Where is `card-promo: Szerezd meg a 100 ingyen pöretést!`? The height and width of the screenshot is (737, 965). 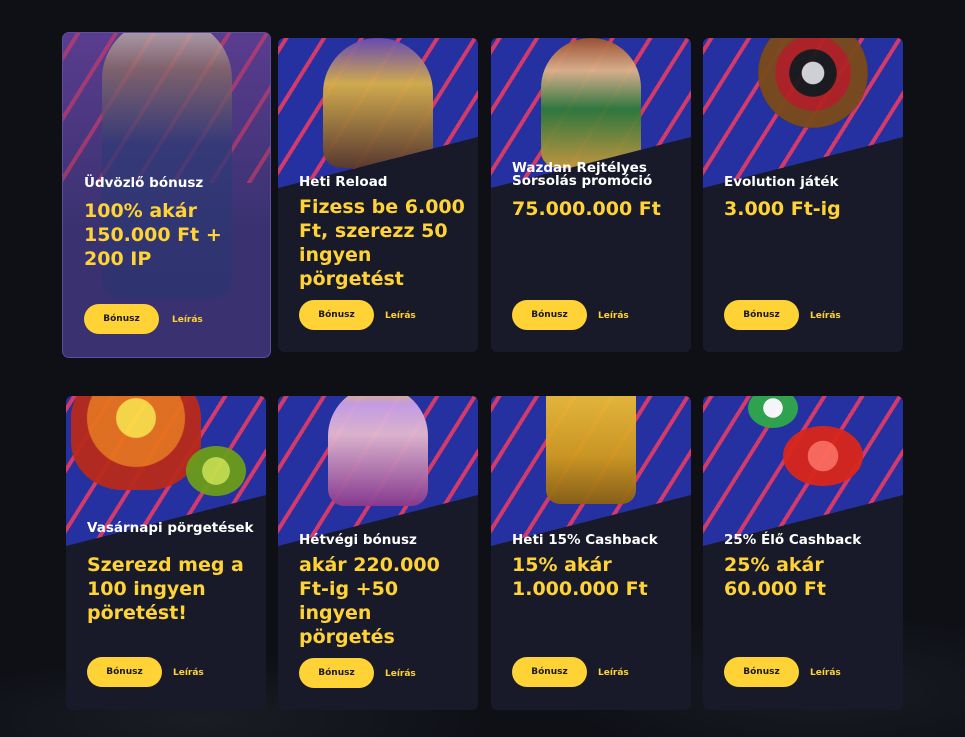
card-promo: Szerezd meg a 100 ingyen pöretést! is located at coordinates (165, 589).